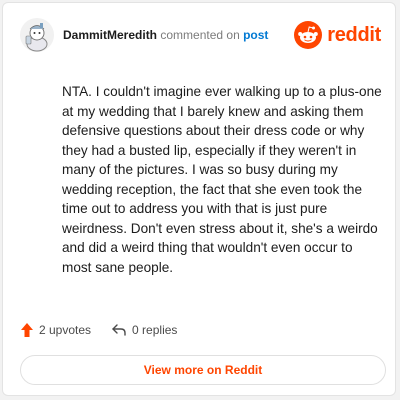  Describe the element at coordinates (37, 35) in the screenshot. I see `user-avatar` at that location.